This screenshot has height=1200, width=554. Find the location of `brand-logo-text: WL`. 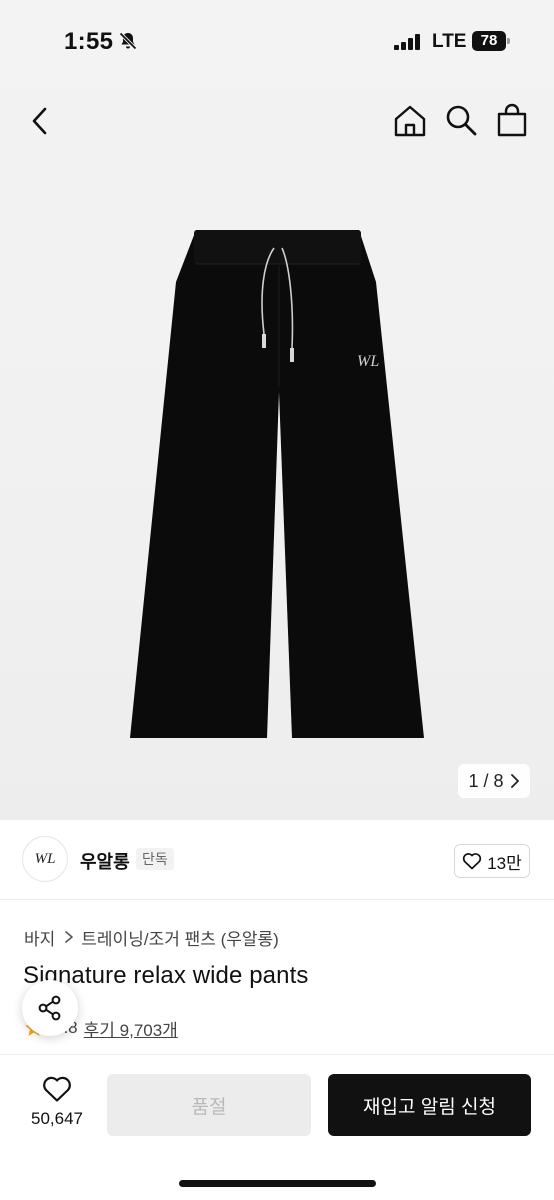

brand-logo-text: WL is located at coordinates (45, 858).